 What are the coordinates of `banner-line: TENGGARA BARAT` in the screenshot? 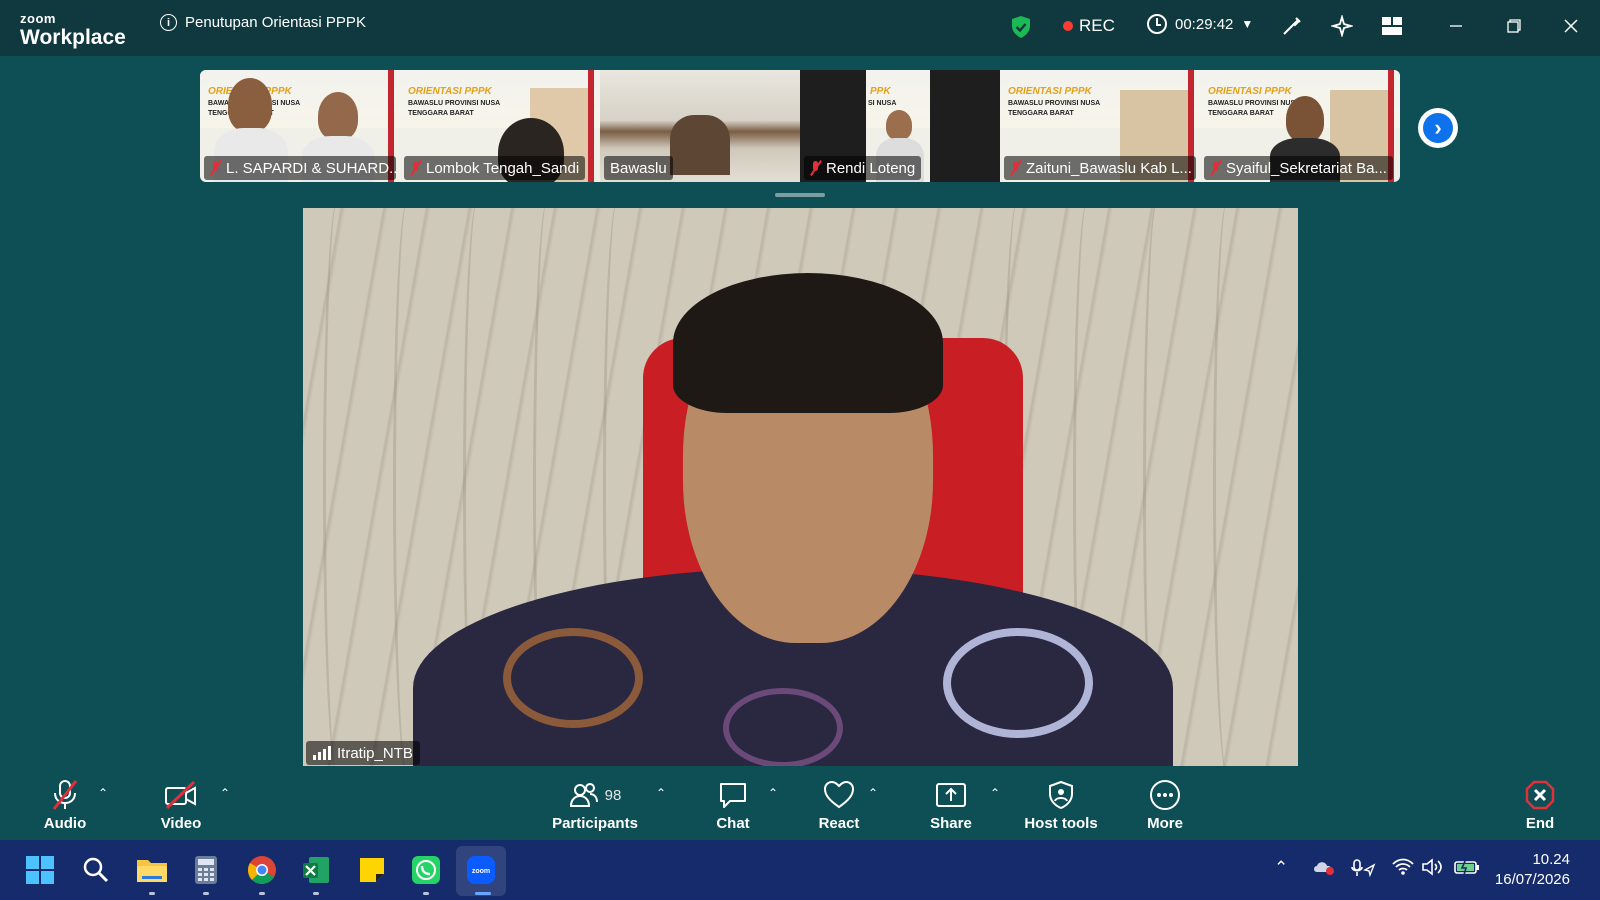 It's located at (1041, 113).